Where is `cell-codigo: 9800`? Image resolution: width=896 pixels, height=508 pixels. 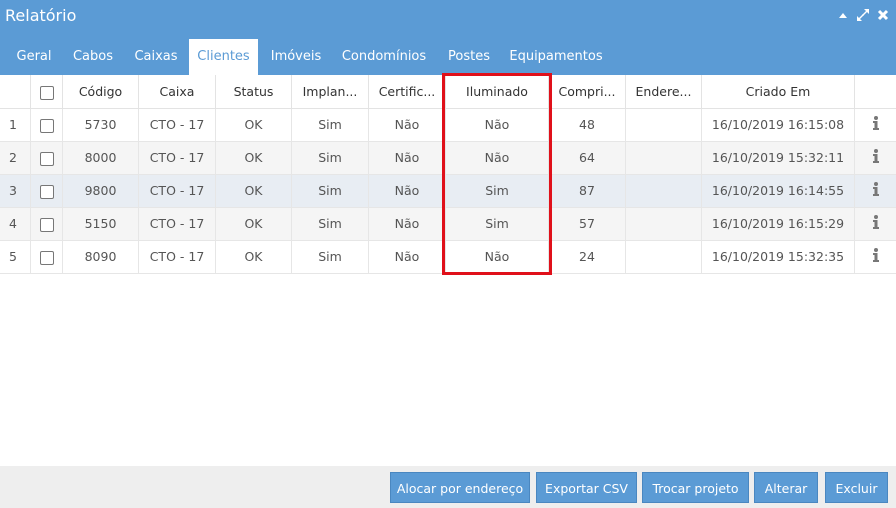
cell-codigo: 9800 is located at coordinates (101, 191).